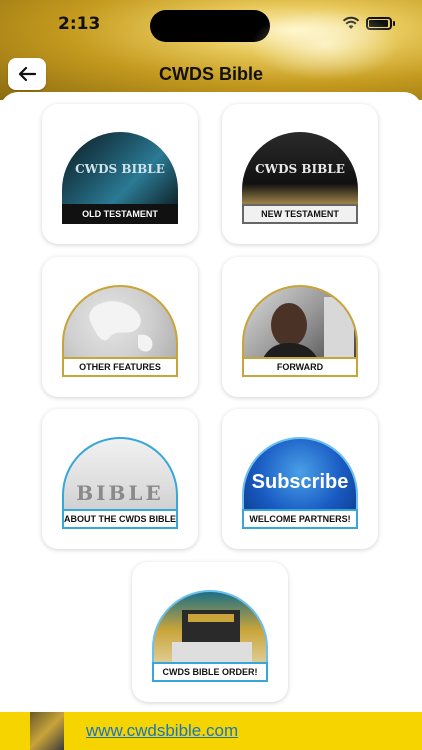 This screenshot has height=750, width=422. Describe the element at coordinates (120, 479) in the screenshot. I see `about-card: BIBLE ABOUT THE CWDS BIBLE` at that location.